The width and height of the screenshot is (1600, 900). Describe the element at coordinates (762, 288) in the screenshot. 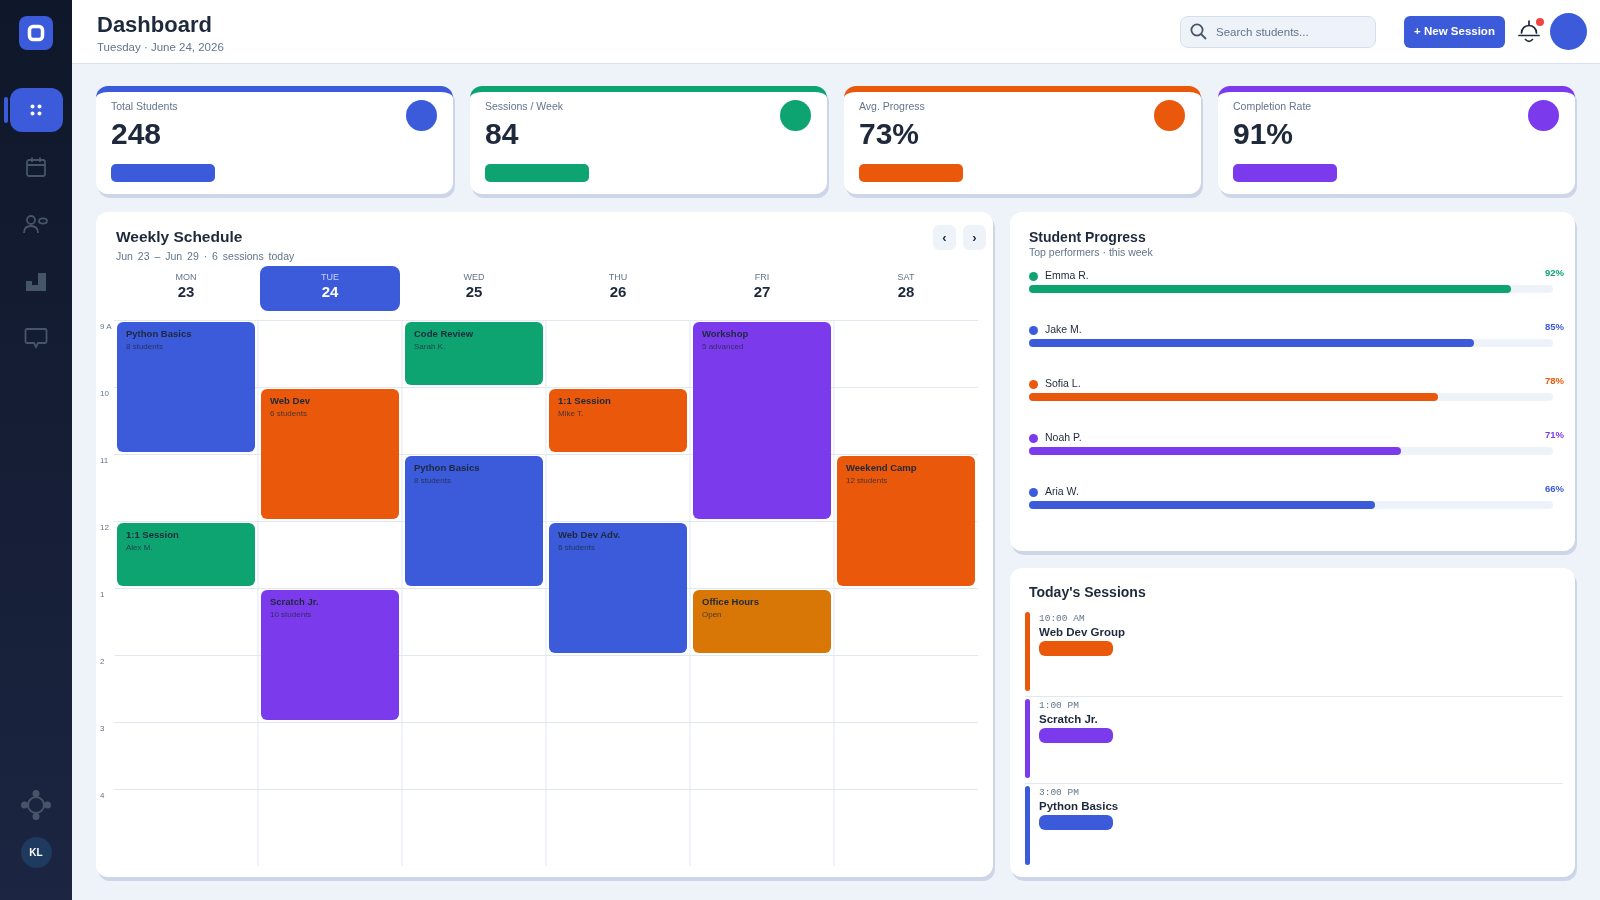

I see `day-tab: FRI 27` at that location.